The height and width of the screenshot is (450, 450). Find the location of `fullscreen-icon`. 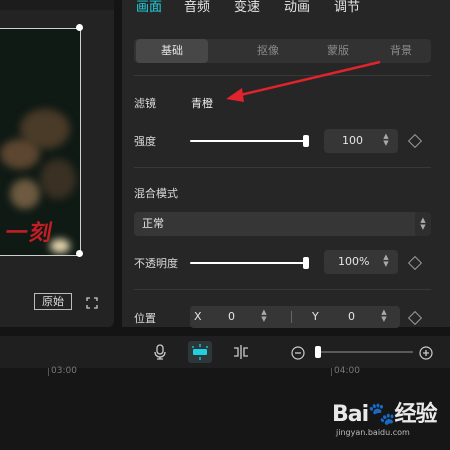

fullscreen-icon is located at coordinates (92, 301).